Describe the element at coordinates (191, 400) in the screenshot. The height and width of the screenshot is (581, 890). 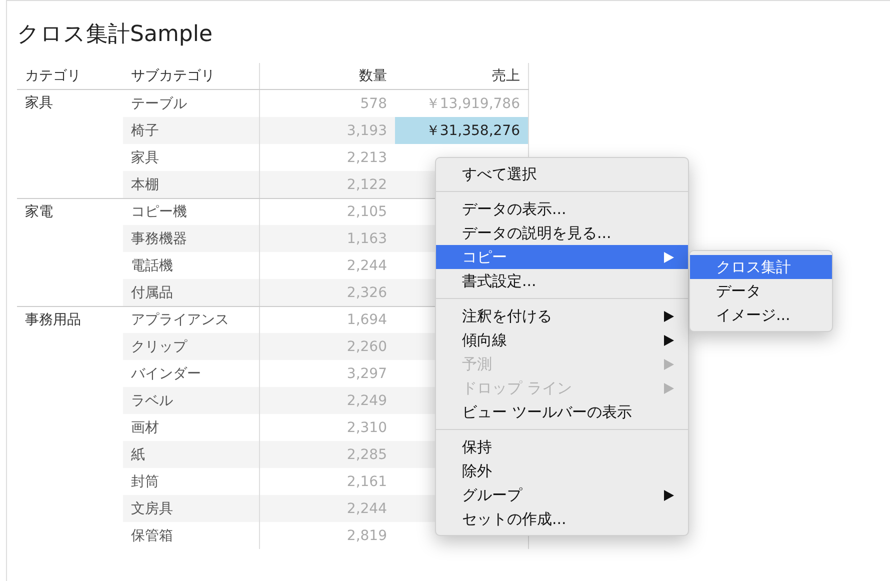
I see `table-cell: ラベル` at that location.